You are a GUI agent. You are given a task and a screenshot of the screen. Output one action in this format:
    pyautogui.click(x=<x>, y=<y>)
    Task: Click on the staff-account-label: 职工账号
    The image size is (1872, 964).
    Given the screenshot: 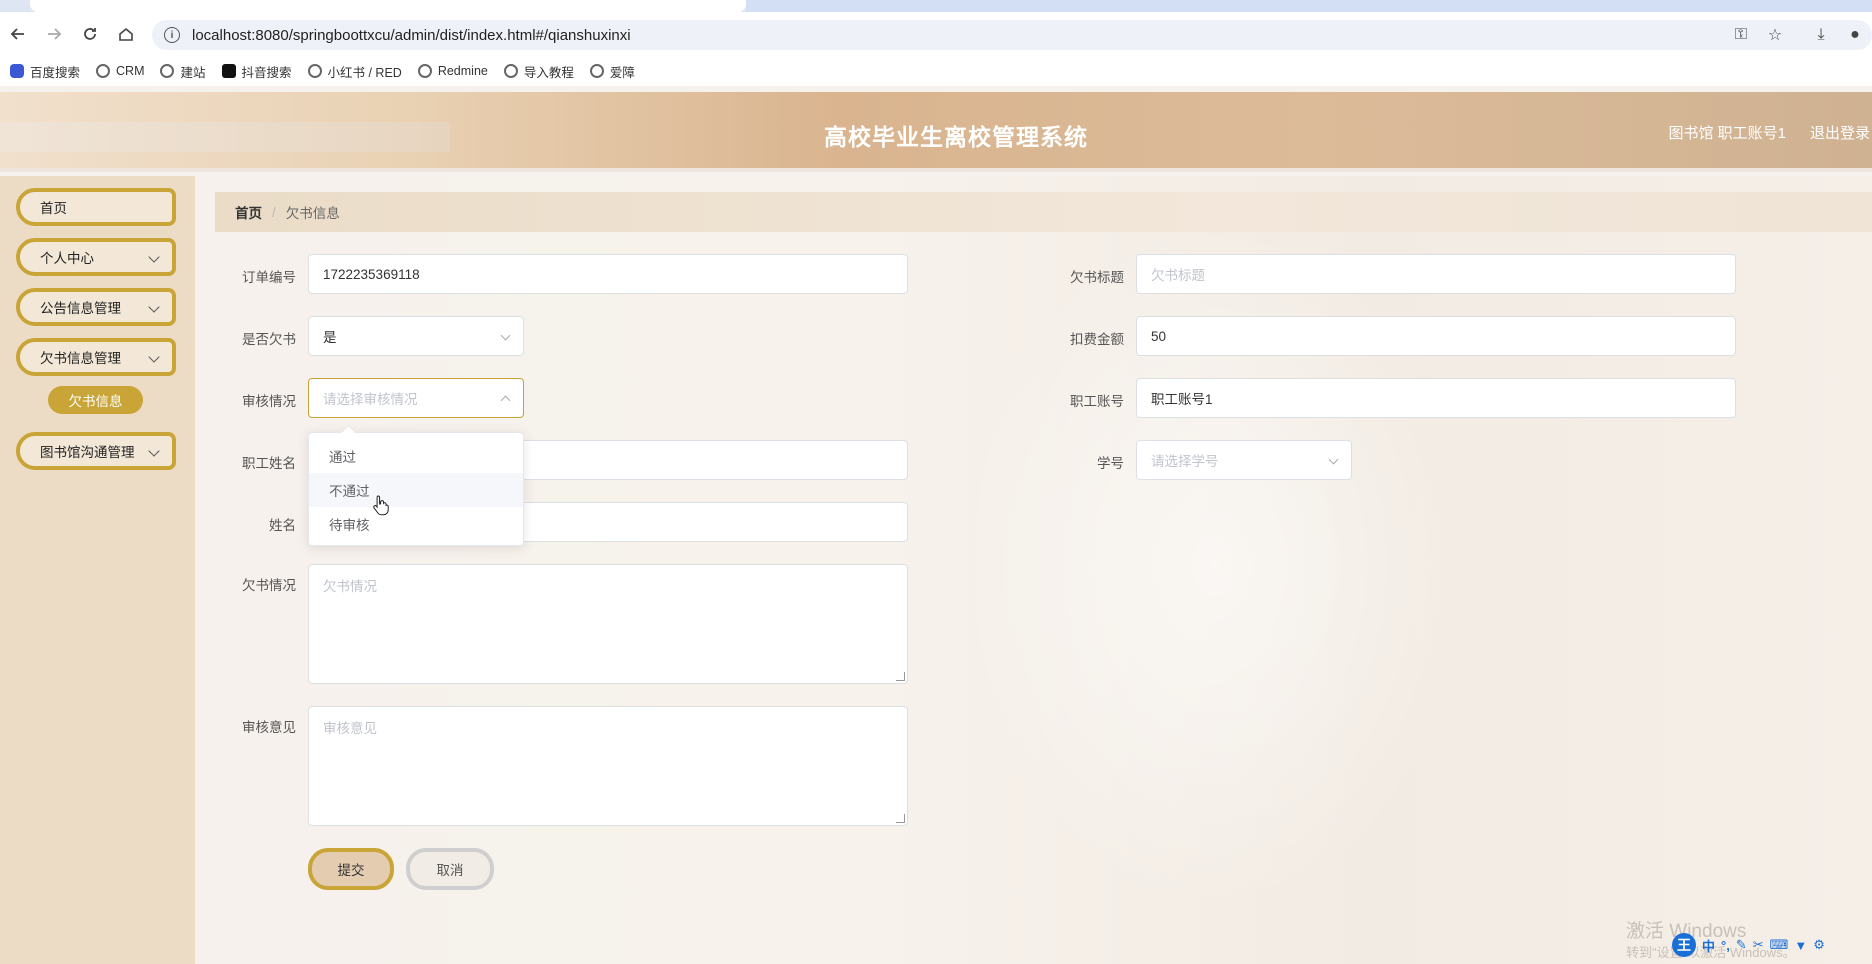 What is the action you would take?
    pyautogui.click(x=1097, y=401)
    